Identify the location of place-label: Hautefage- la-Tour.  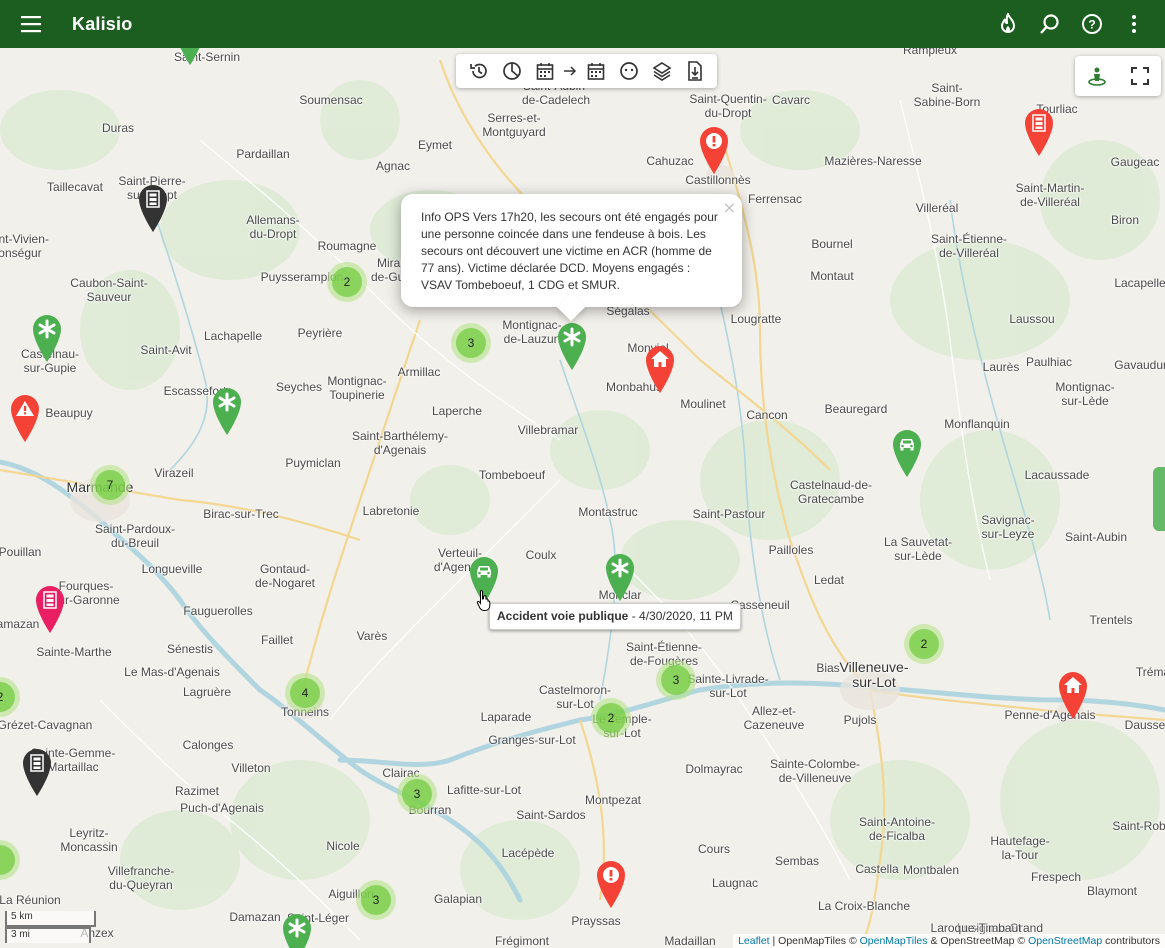
(1020, 848).